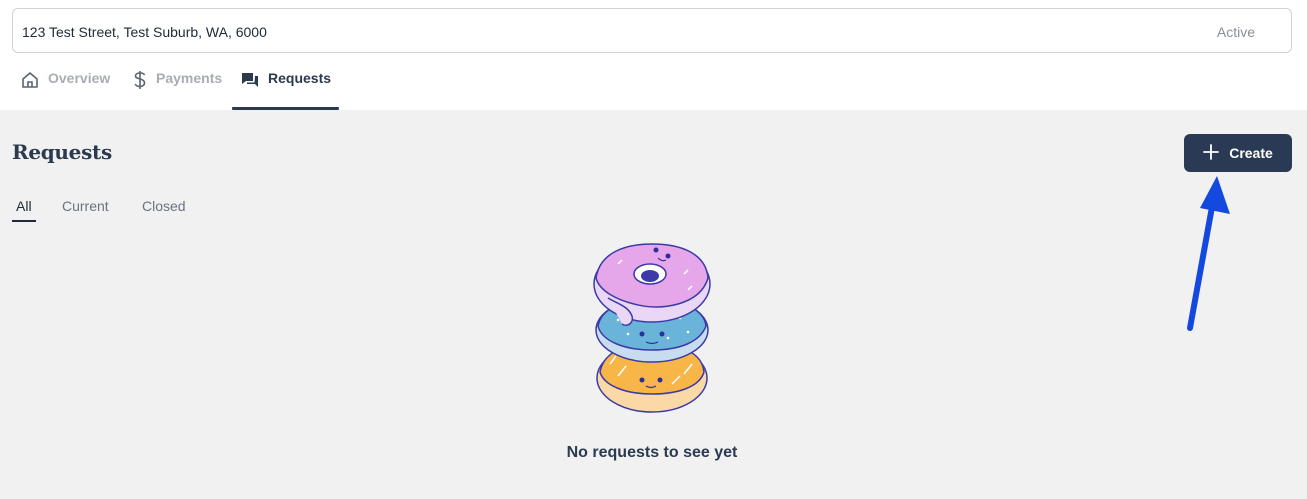  I want to click on filter-tab-current: Current, so click(85, 206).